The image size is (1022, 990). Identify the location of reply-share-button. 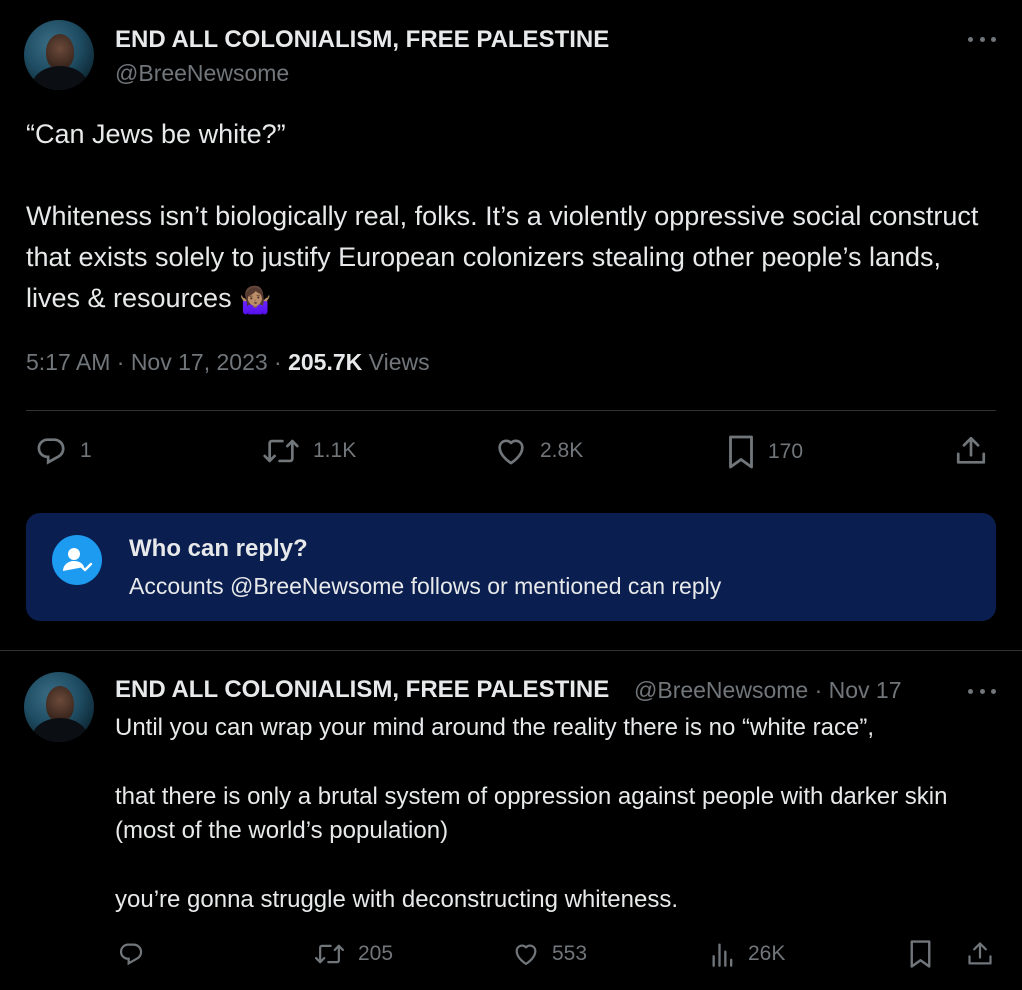
(980, 954).